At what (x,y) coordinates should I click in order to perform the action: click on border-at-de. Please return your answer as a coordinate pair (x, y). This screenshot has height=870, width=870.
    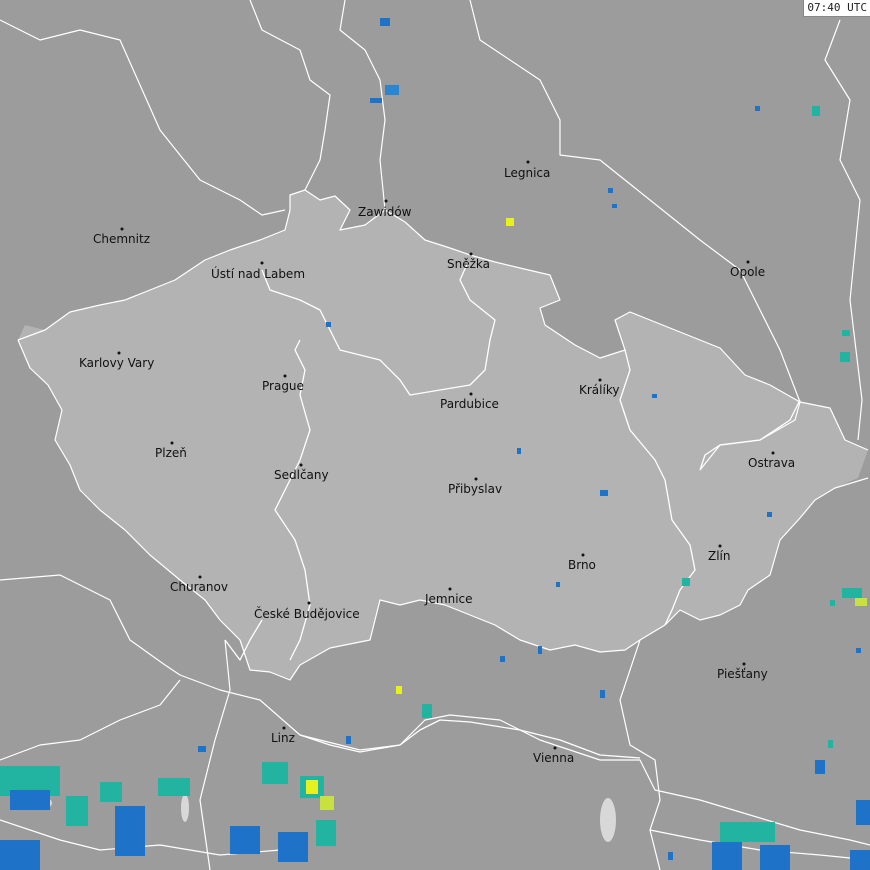
    Looking at the image, I should click on (215, 754).